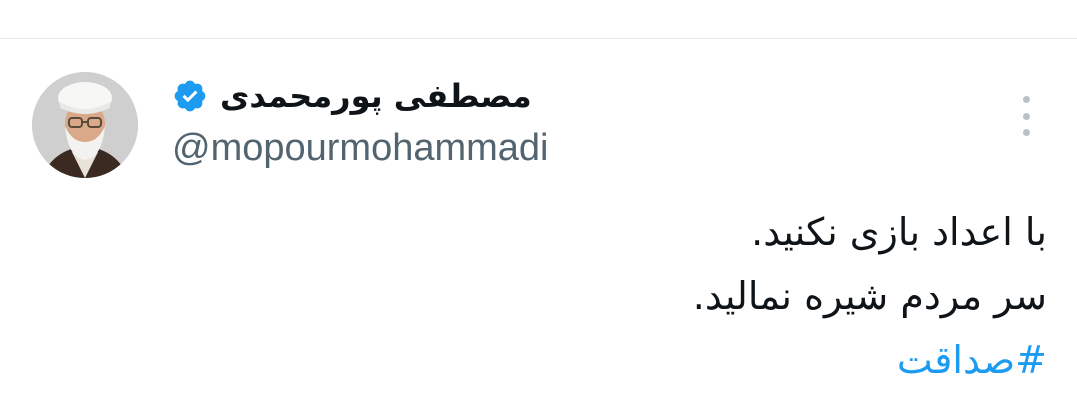 The height and width of the screenshot is (418, 1077). I want to click on tweet-line: با اعداد بازی نکنید., so click(899, 232).